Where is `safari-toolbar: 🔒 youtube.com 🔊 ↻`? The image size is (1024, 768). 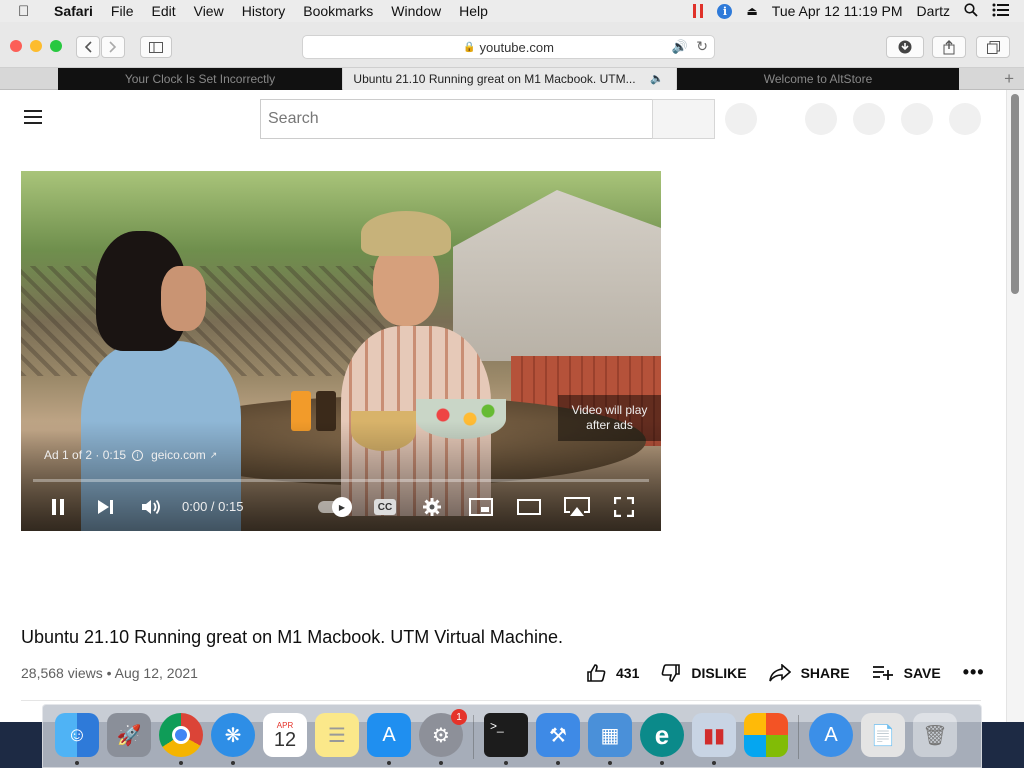 safari-toolbar: 🔒 youtube.com 🔊 ↻ is located at coordinates (512, 45).